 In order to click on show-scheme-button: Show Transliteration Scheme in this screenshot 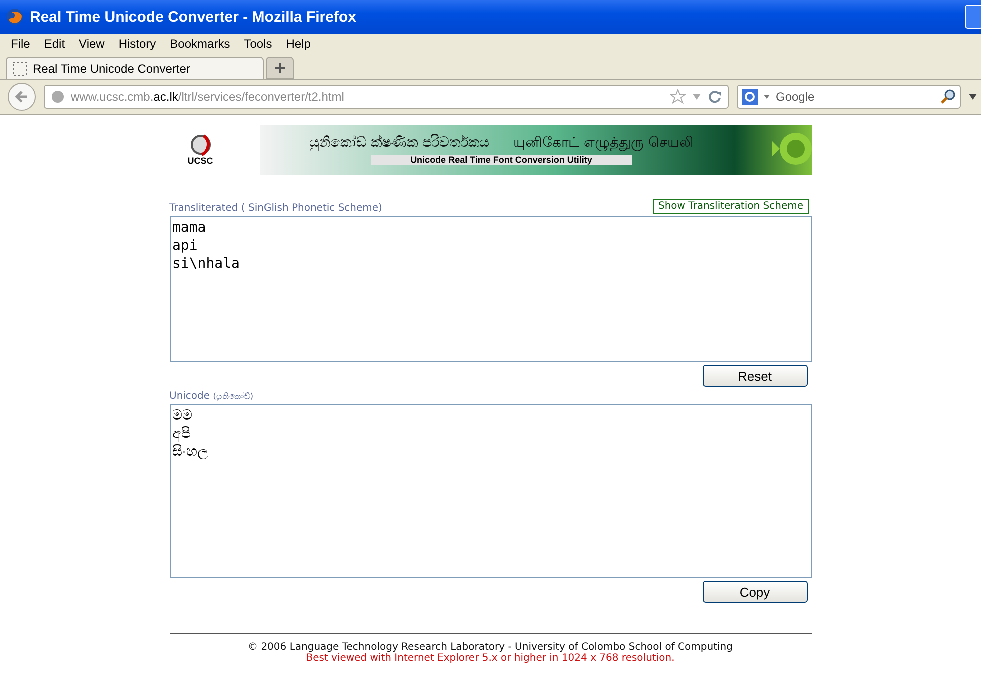, I will do `click(730, 206)`.